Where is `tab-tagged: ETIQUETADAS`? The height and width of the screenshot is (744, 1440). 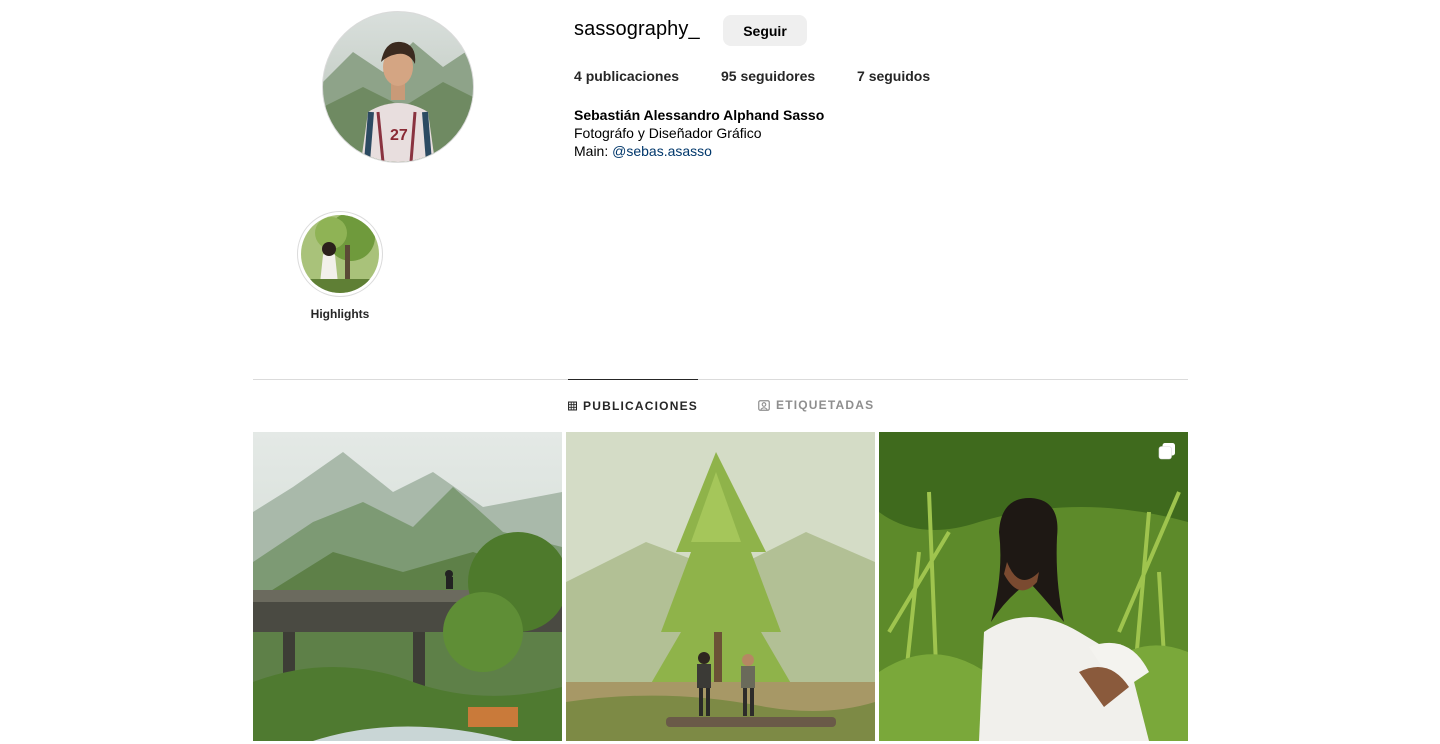
tab-tagged: ETIQUETADAS is located at coordinates (816, 405).